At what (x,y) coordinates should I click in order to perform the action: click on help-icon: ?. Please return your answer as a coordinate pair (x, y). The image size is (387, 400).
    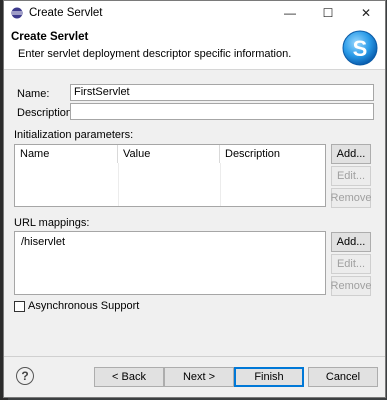
    Looking at the image, I should click on (25, 376).